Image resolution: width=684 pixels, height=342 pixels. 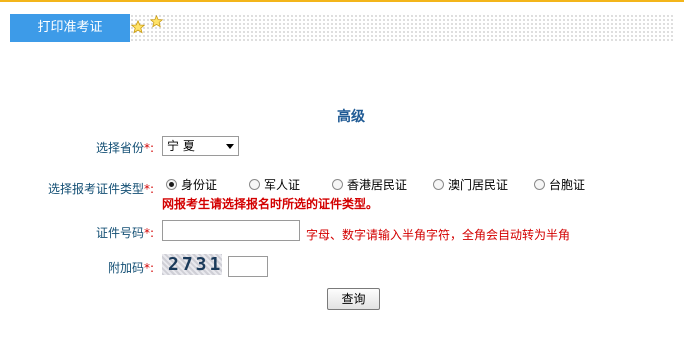 What do you see at coordinates (248, 266) in the screenshot?
I see `captcha-input` at bounding box center [248, 266].